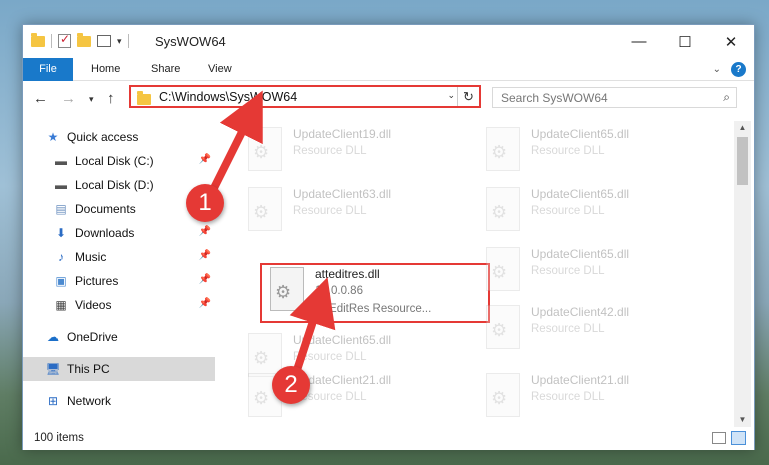  What do you see at coordinates (93, 305) in the screenshot?
I see `sidebar-item-label: Videos` at bounding box center [93, 305].